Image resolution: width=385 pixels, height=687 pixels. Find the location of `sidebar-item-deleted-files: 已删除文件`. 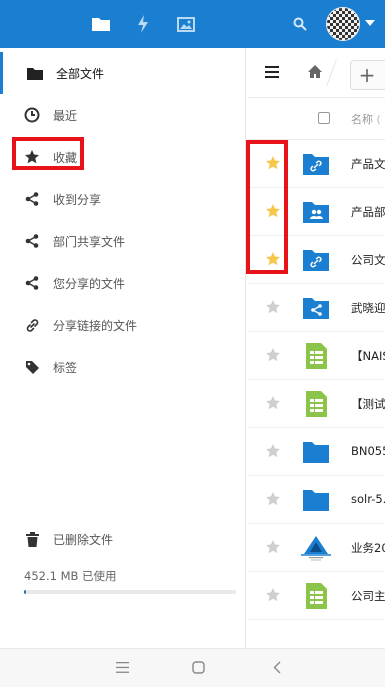

sidebar-item-deleted-files: 已删除文件 is located at coordinates (123, 539).